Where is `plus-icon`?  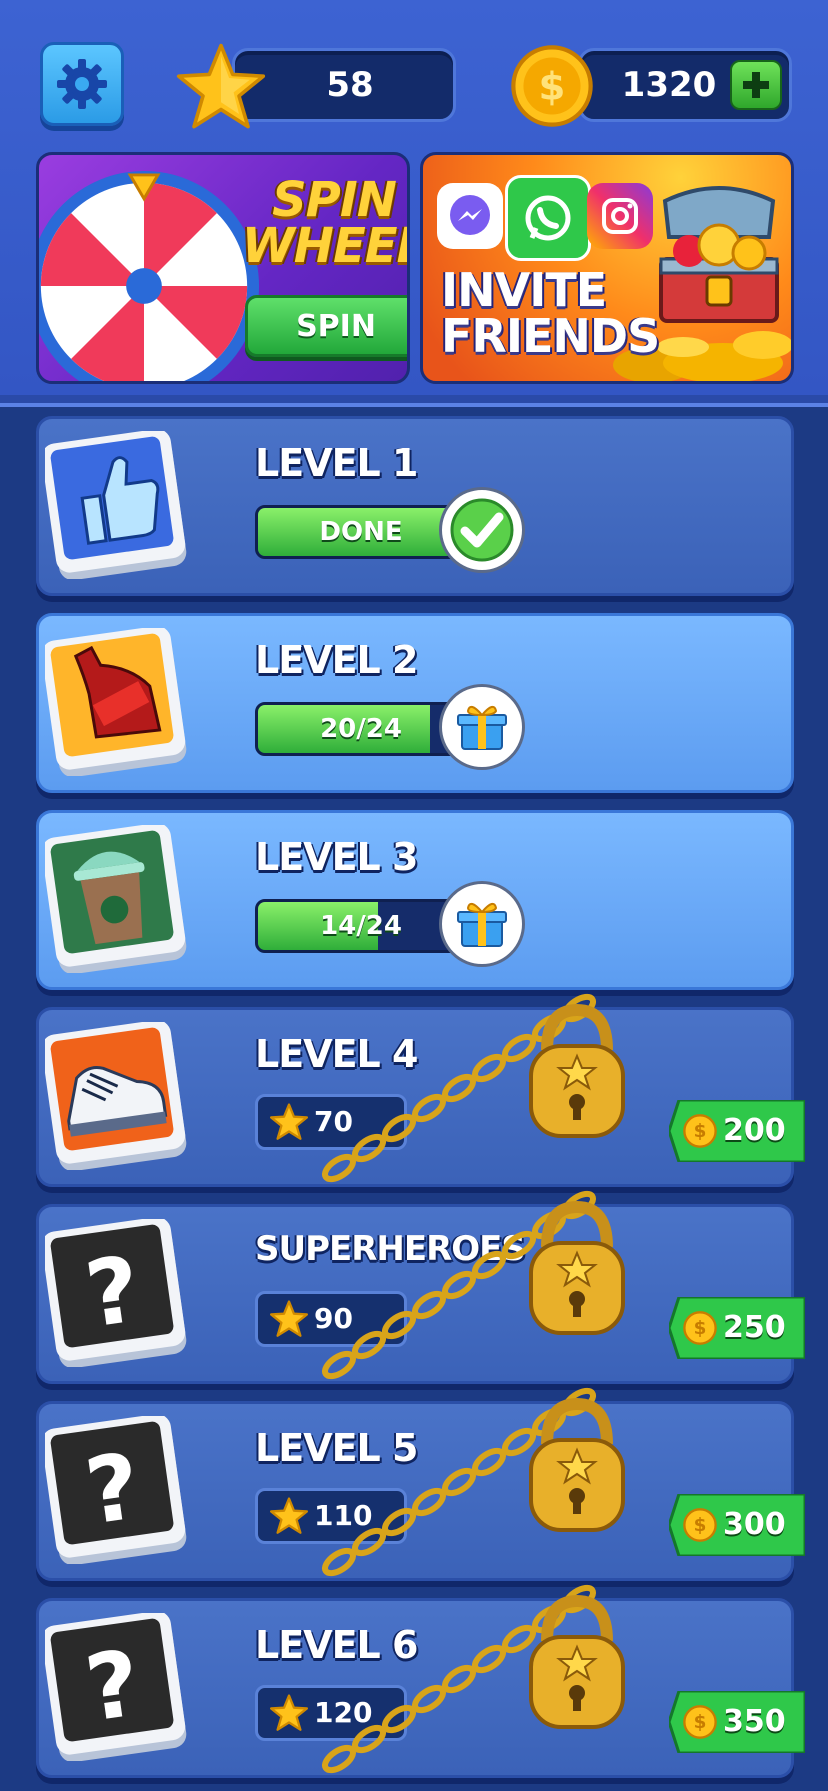 plus-icon is located at coordinates (756, 85).